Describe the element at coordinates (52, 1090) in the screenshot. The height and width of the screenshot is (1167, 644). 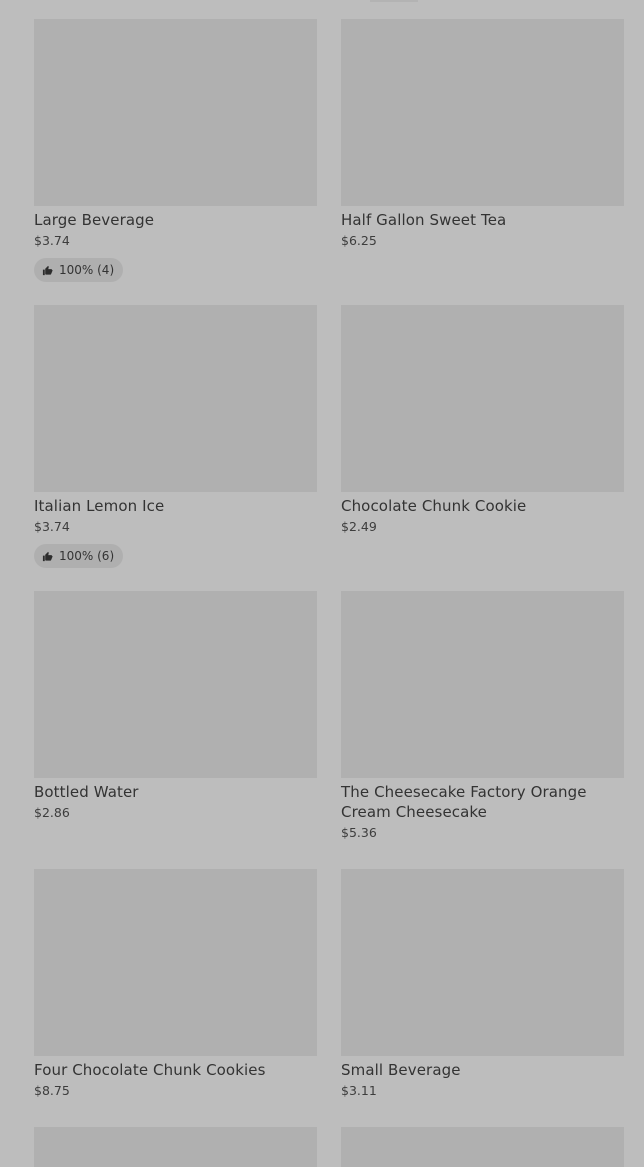
I see `item-price: $8.75` at that location.